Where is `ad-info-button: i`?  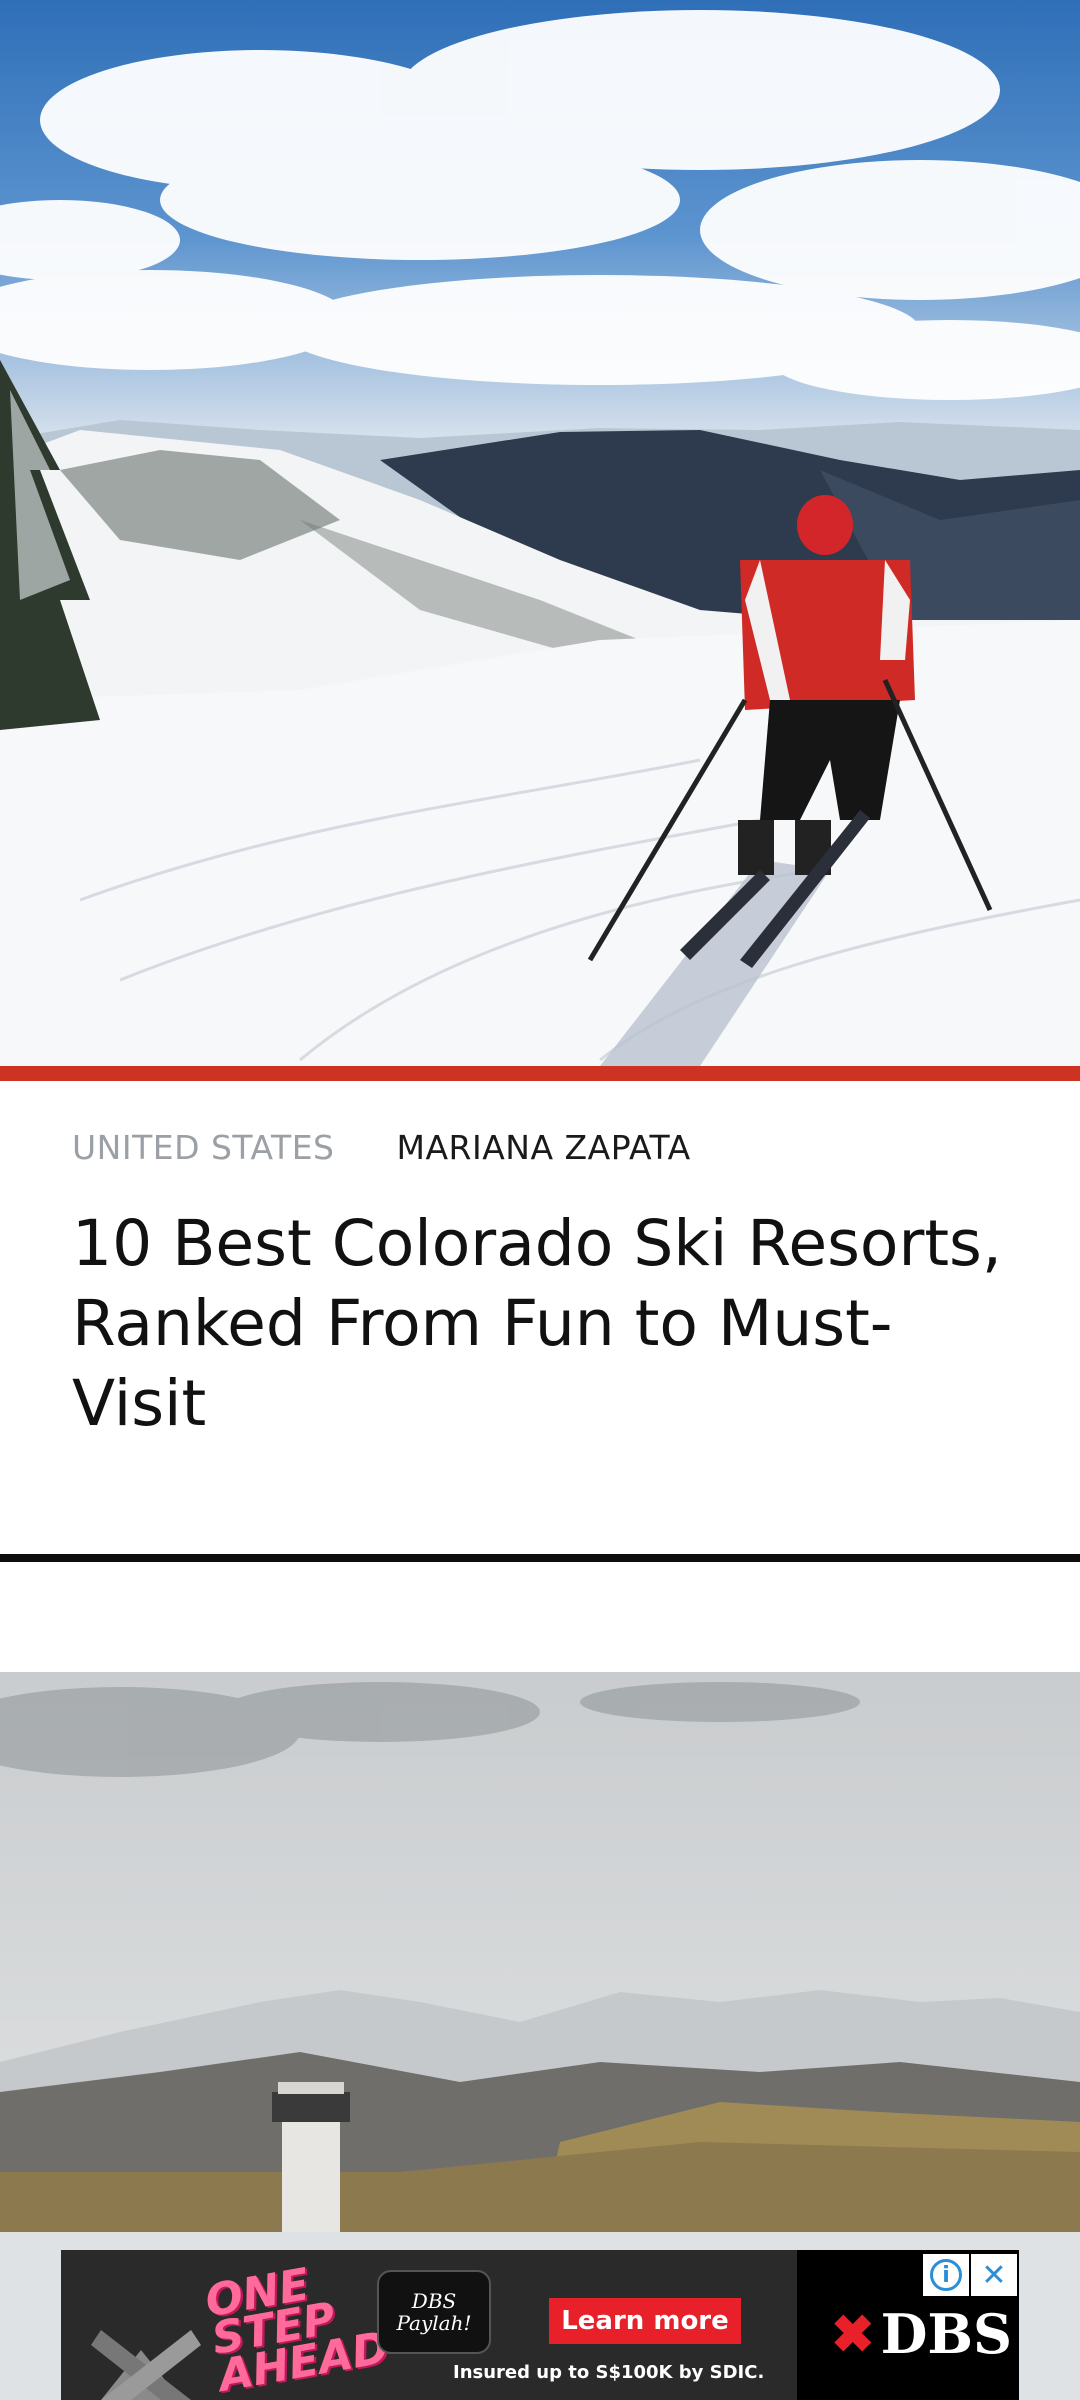 ad-info-button: i is located at coordinates (946, 2275).